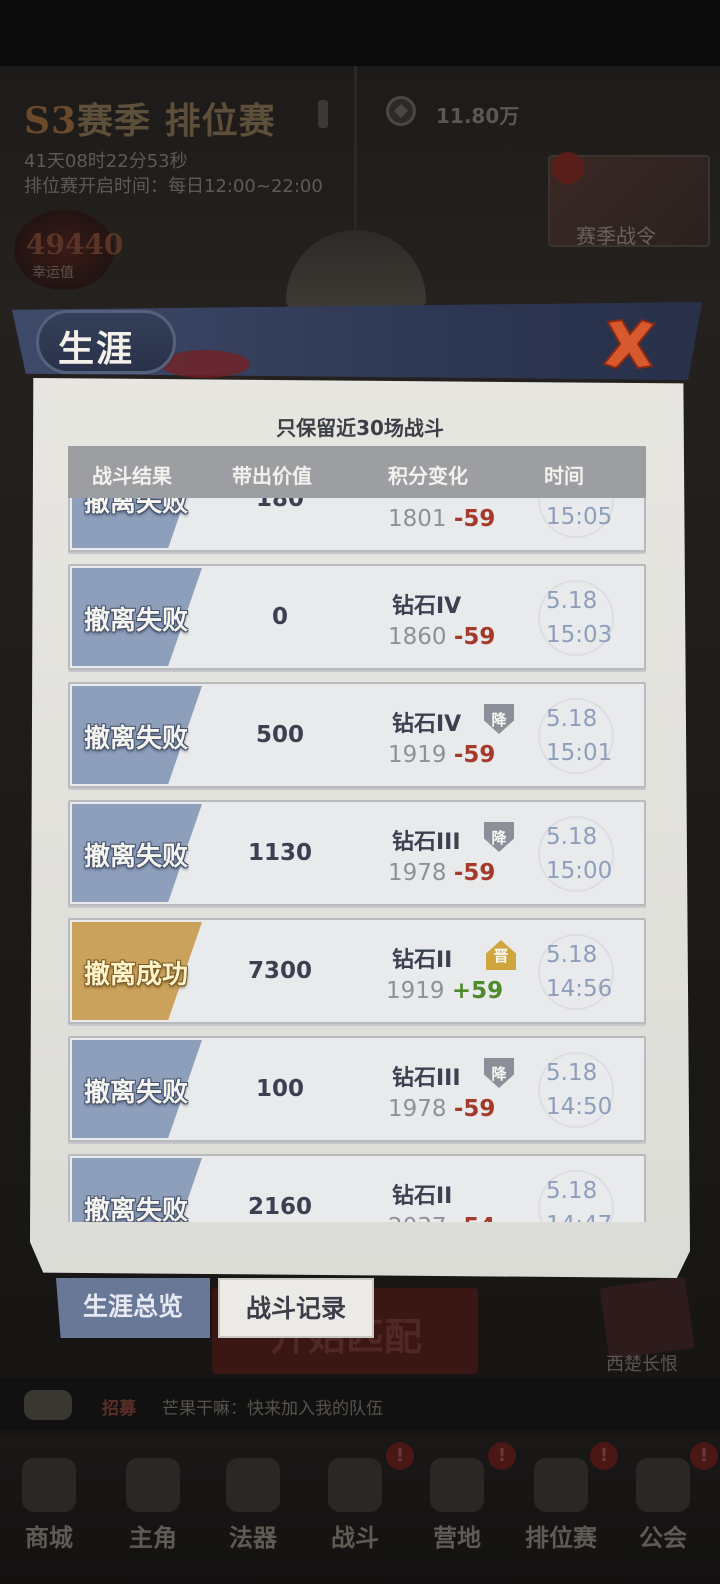 The height and width of the screenshot is (1584, 720). I want to click on ally-name: 西楚长恨, so click(642, 1364).